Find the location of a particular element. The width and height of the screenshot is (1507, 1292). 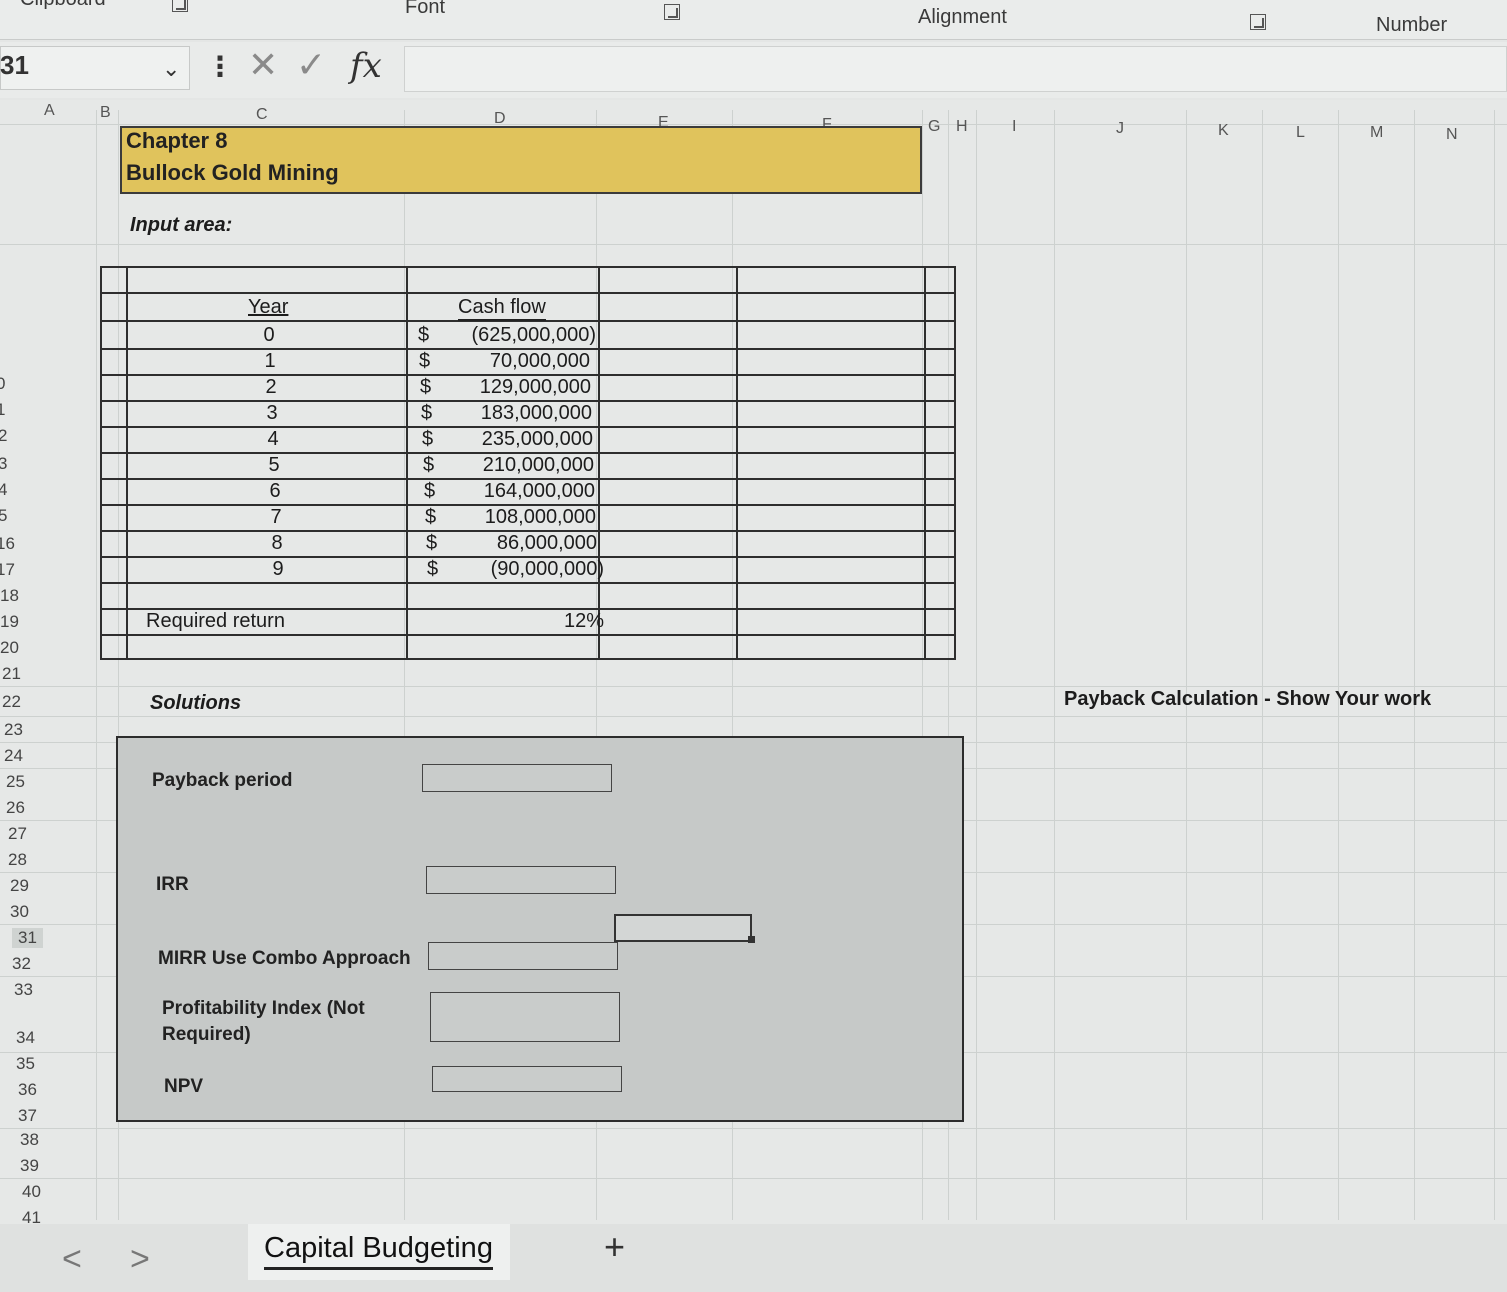

clipboard-launcher-icon is located at coordinates (180, 6).